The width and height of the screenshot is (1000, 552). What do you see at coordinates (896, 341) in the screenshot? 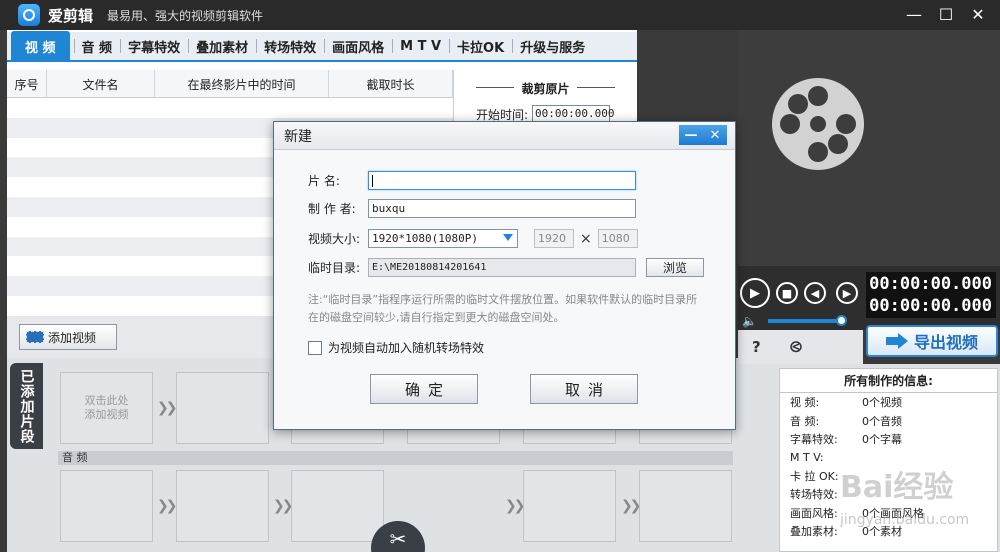
I see `export-arrow-icon` at bounding box center [896, 341].